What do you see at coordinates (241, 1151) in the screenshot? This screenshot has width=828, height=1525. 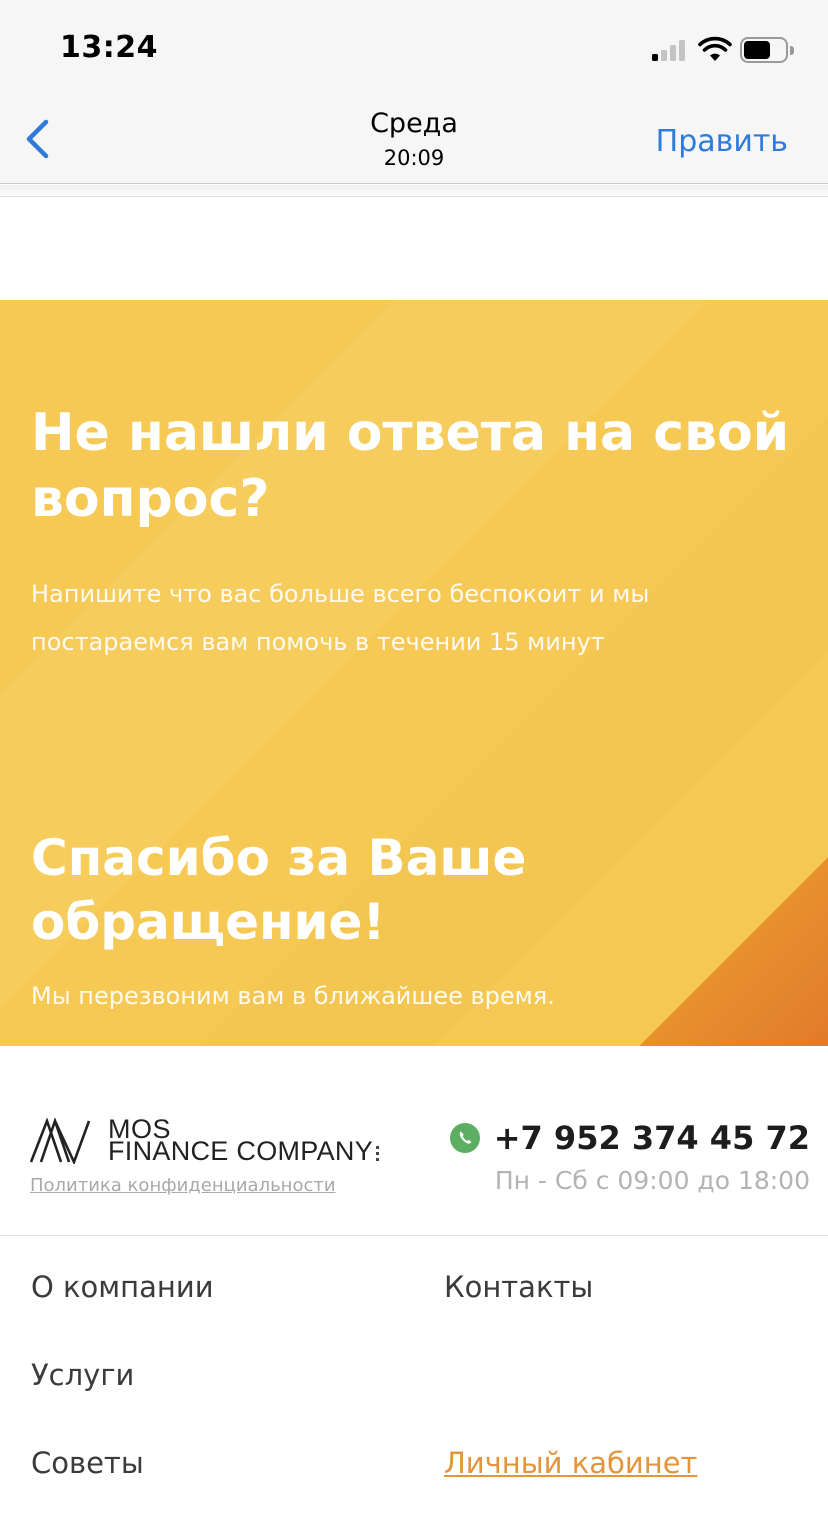 I see `logo-text-finance-company: FINANCE COMPANY` at bounding box center [241, 1151].